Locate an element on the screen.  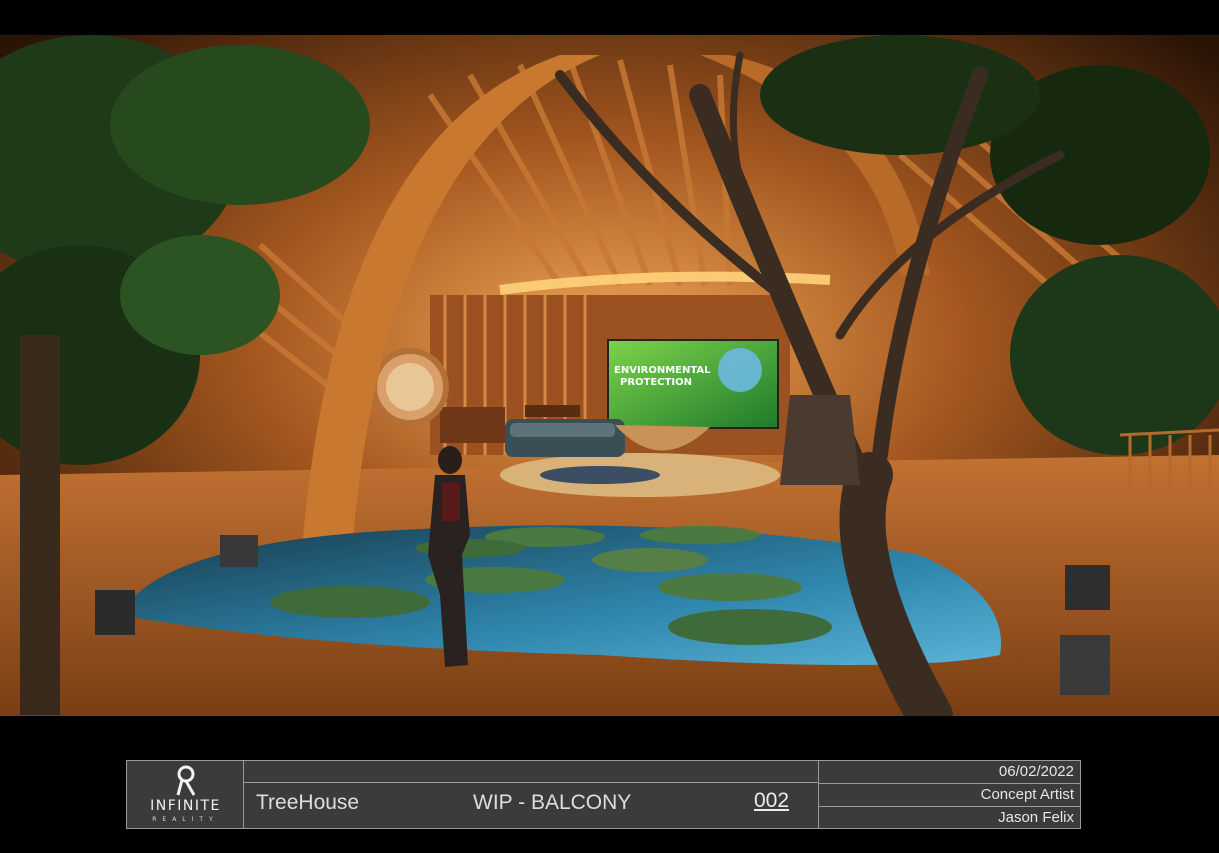
infinite-reality-logo-icon is located at coordinates (186, 780).